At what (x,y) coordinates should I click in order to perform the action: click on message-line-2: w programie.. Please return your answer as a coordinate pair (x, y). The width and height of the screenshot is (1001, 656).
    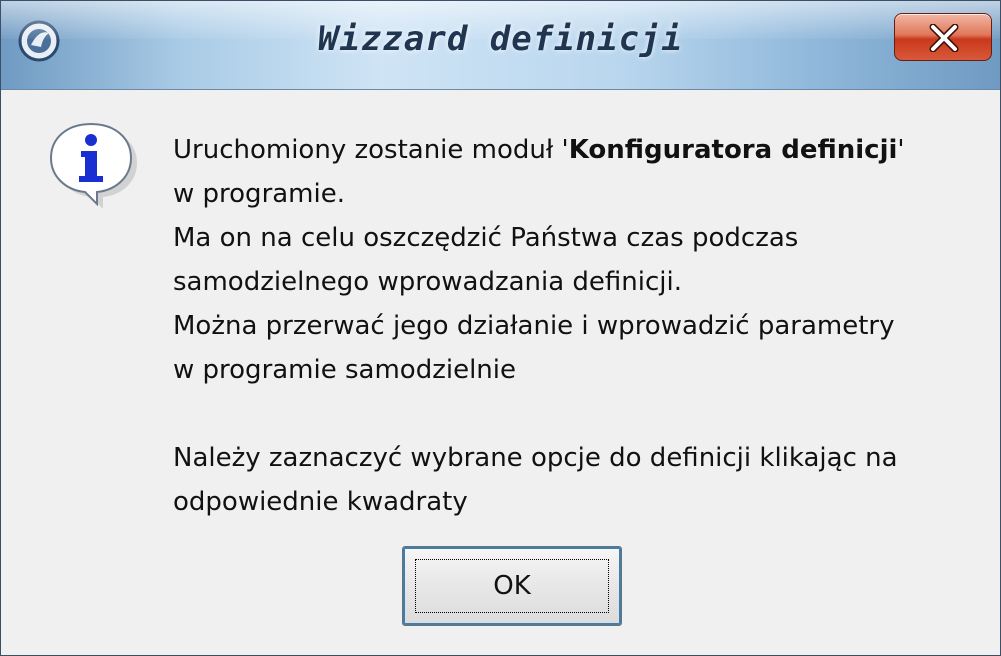
    Looking at the image, I should click on (259, 194).